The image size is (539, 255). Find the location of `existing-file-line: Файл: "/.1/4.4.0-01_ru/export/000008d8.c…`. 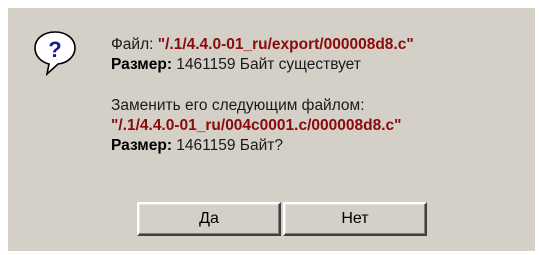

existing-file-line: Файл: "/.1/4.4.0-01_ru/export/000008d8.c… is located at coordinates (262, 45).